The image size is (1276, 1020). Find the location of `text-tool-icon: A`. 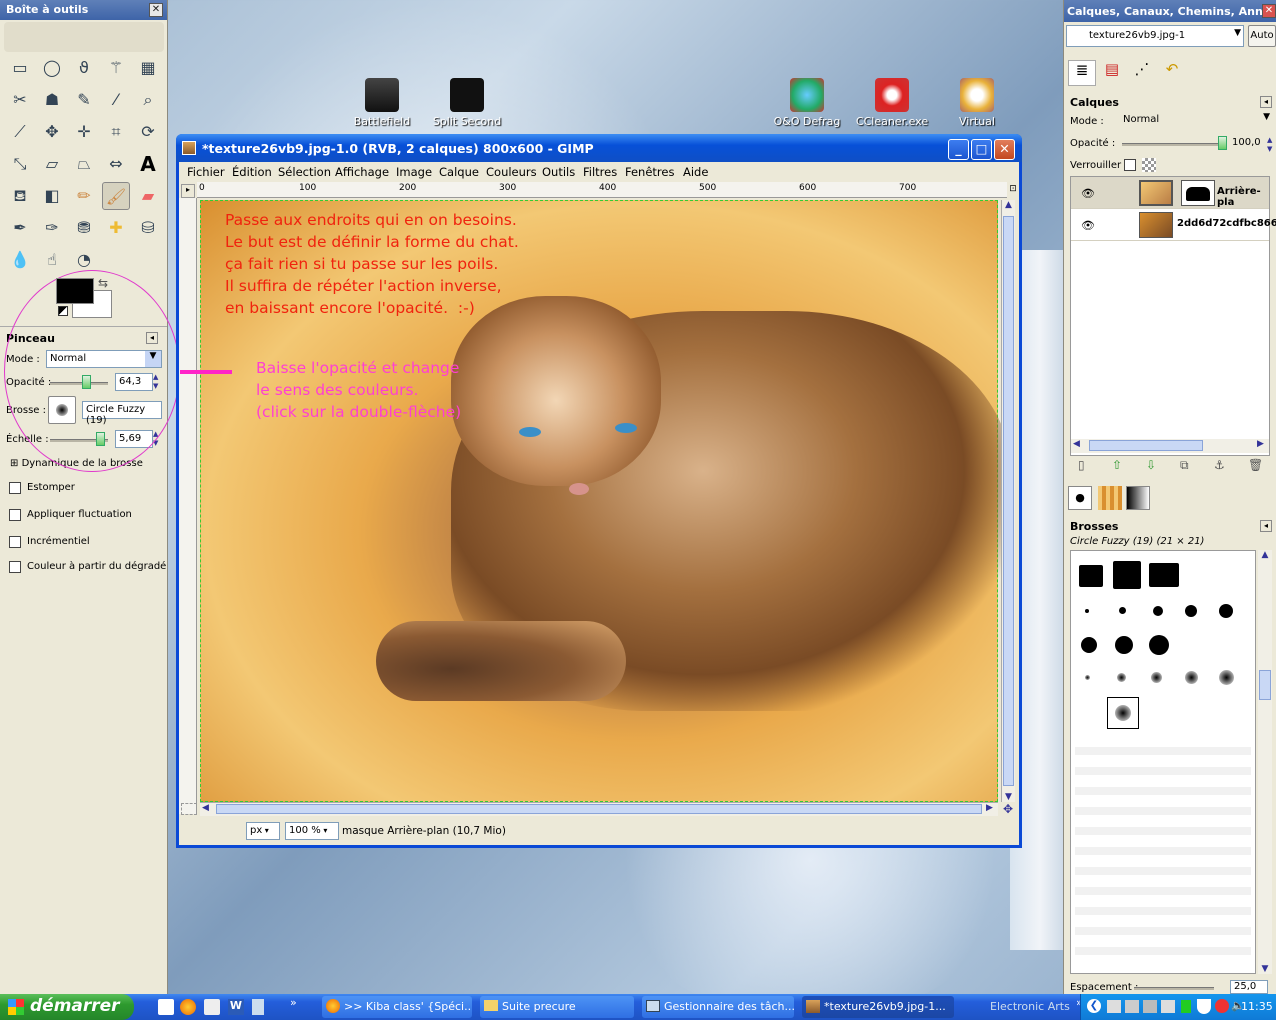

text-tool-icon: A is located at coordinates (148, 164).